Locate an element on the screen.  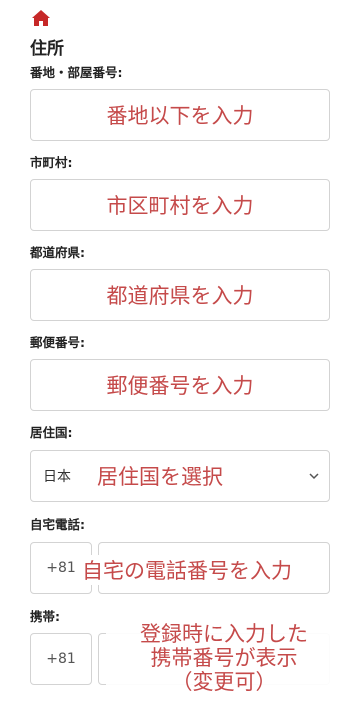
mobile-note: 登録時に入力した 携帯番号が表示 （変更可） is located at coordinates (224, 658).